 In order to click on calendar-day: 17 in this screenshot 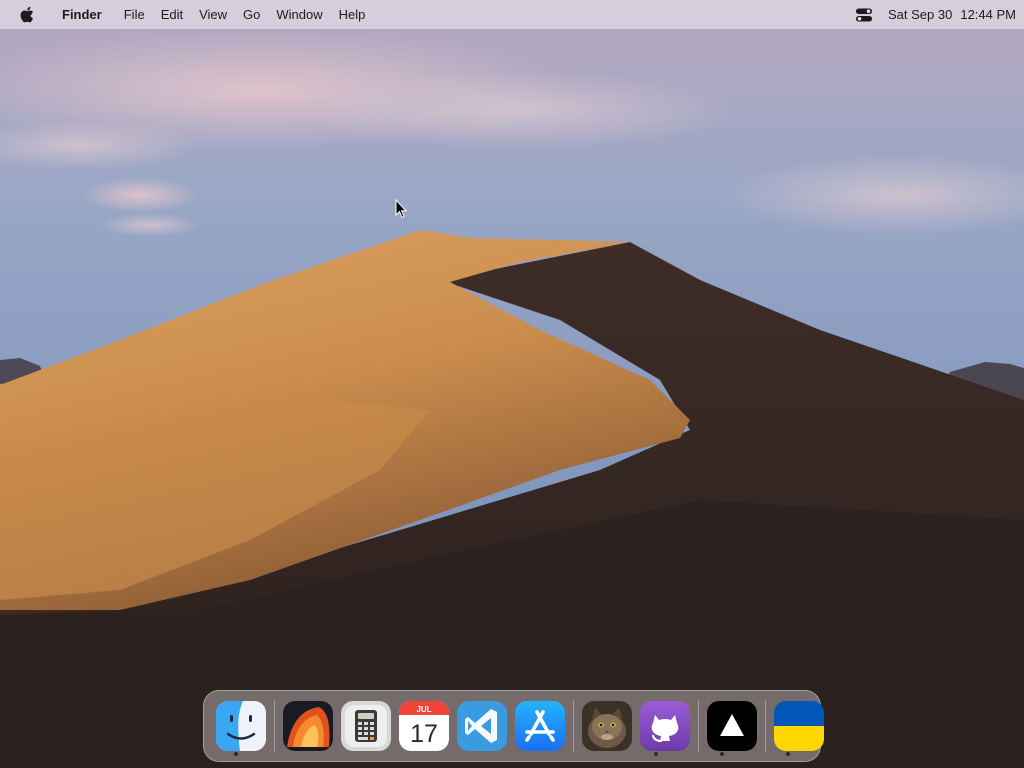, I will do `click(424, 734)`.